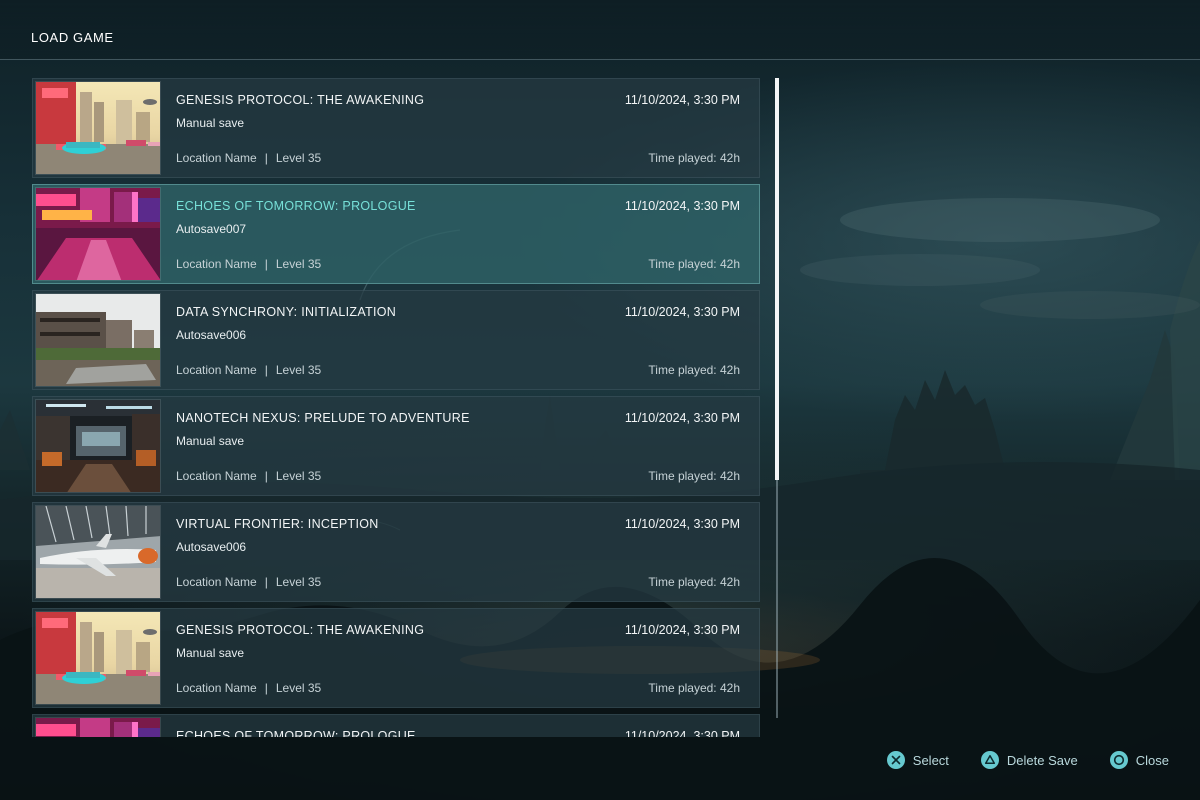 Image resolution: width=1200 pixels, height=800 pixels. I want to click on save-title: NANOTECH NEXUS: PRELUDE TO ADVENTURE, so click(323, 418).